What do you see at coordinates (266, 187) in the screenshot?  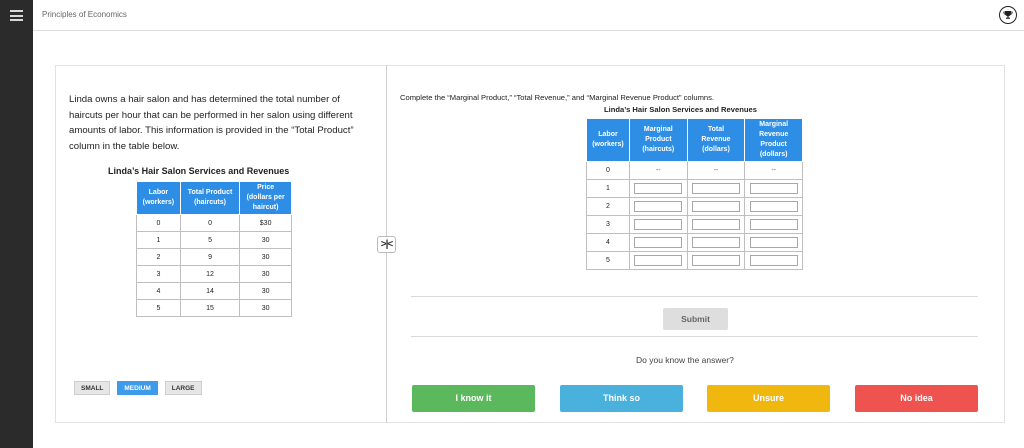 I see `column-header-text: Price` at bounding box center [266, 187].